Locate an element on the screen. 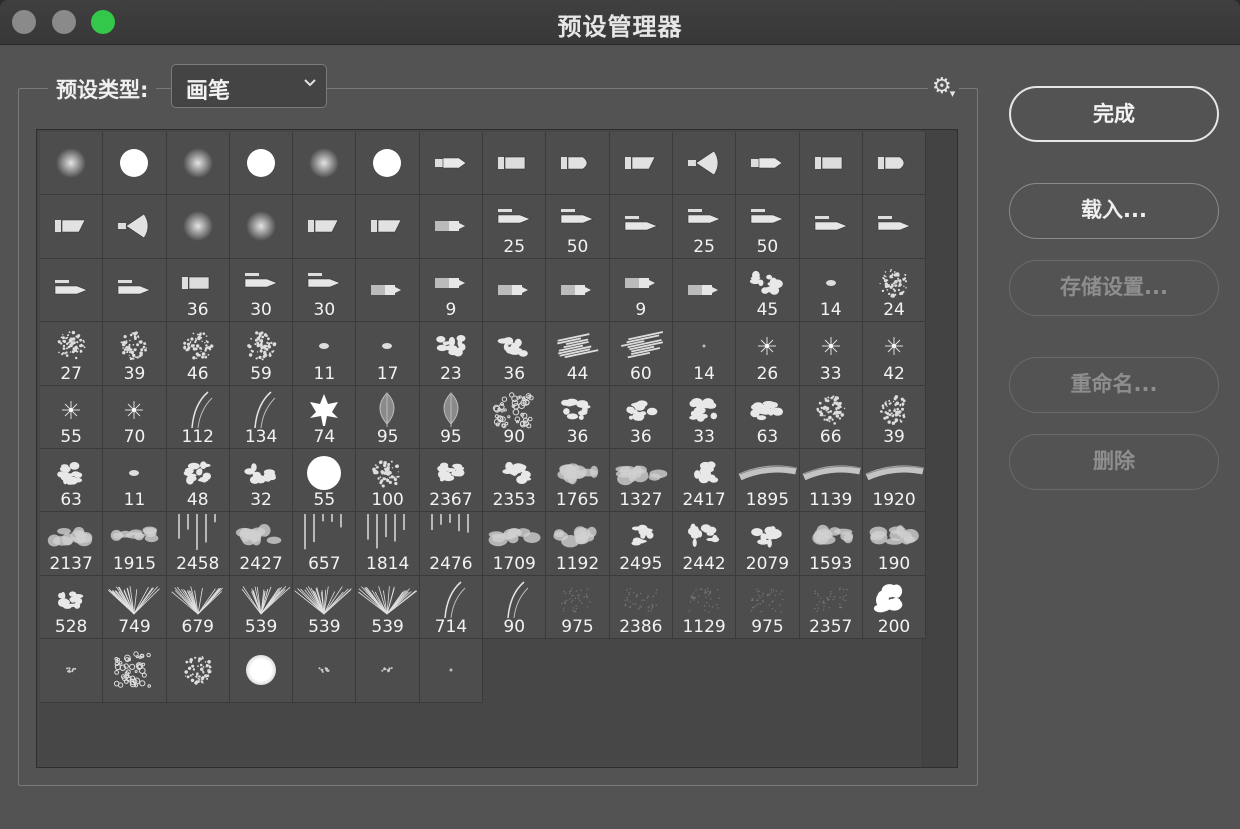 Image resolution: width=1240 pixels, height=829 pixels. brush-preset-cell: 714 is located at coordinates (451, 607).